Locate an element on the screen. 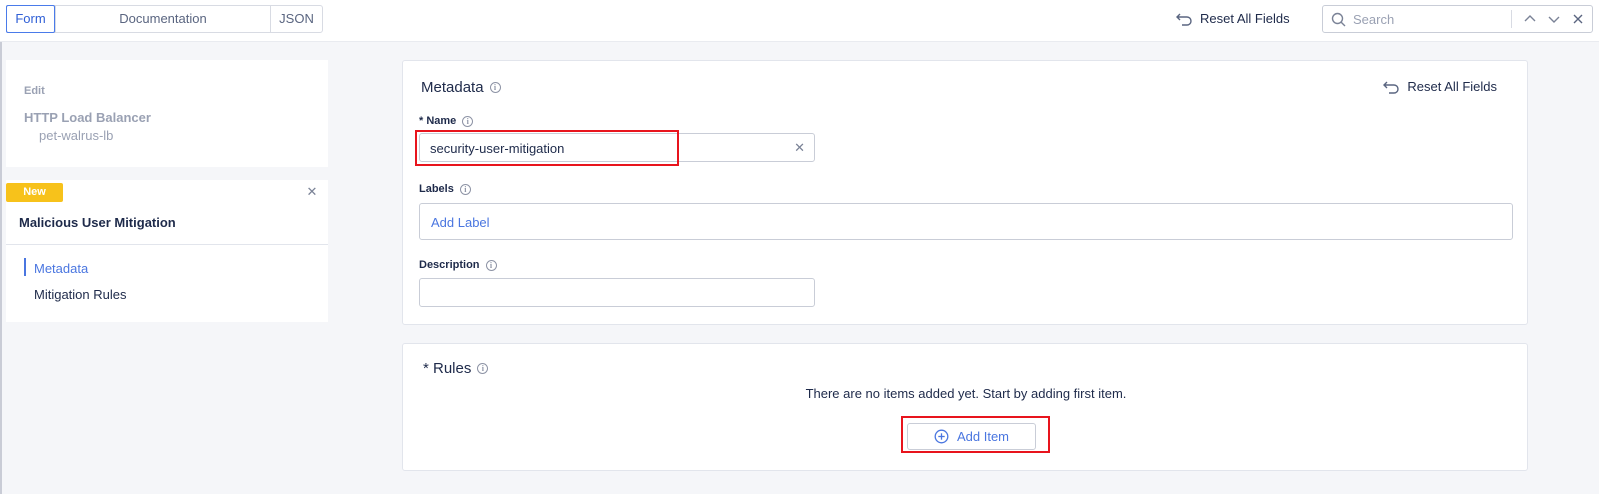 This screenshot has height=494, width=1599. active-indicator is located at coordinates (25, 267).